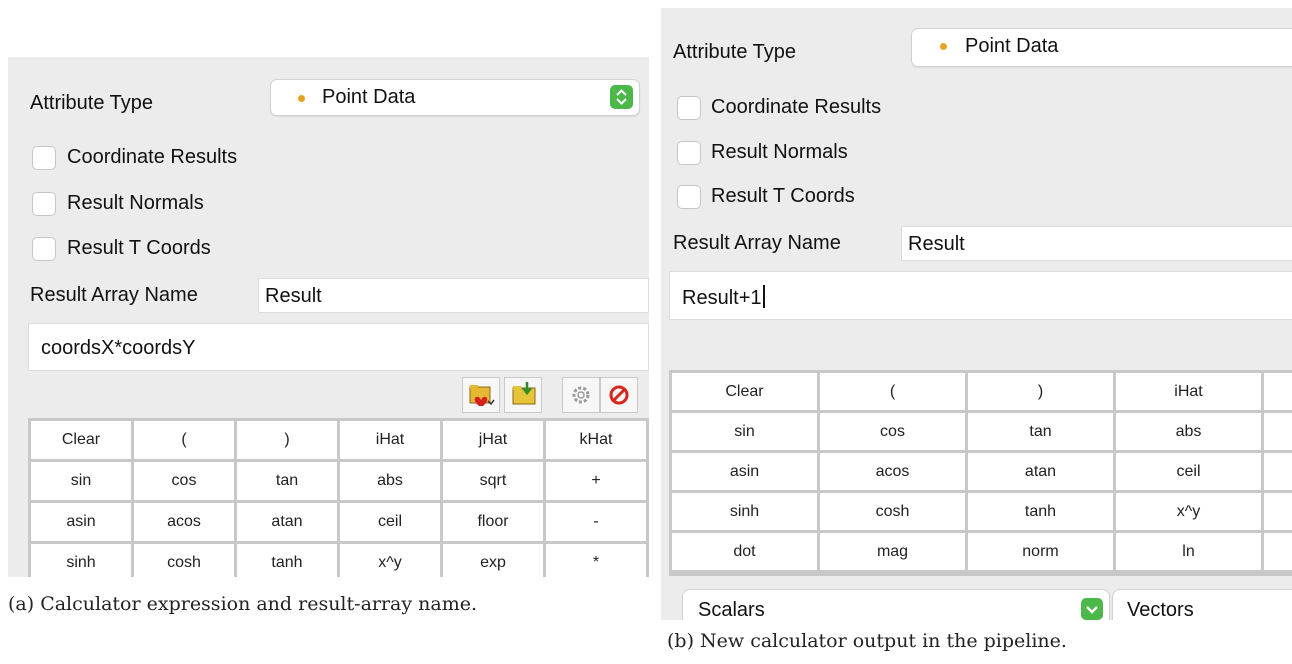  Describe the element at coordinates (1092, 609) in the screenshot. I see `chevron-down-icon` at that location.